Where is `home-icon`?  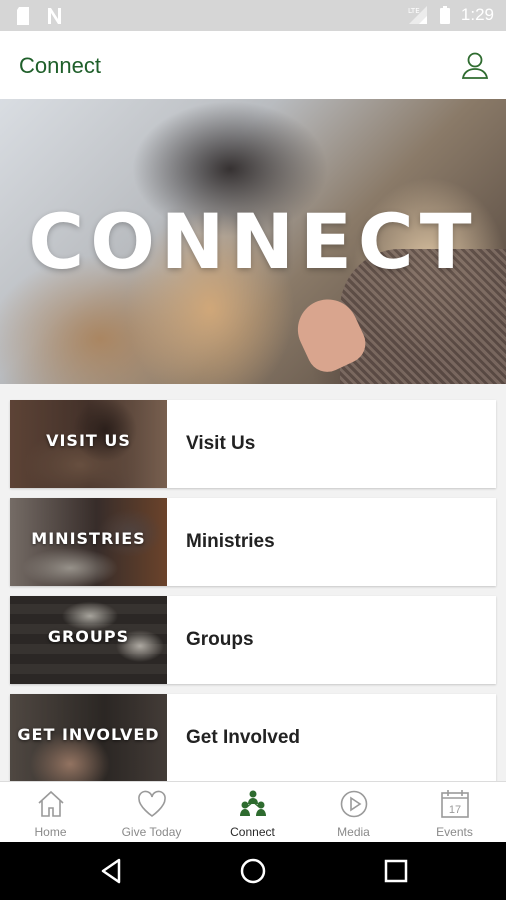 home-icon is located at coordinates (51, 803).